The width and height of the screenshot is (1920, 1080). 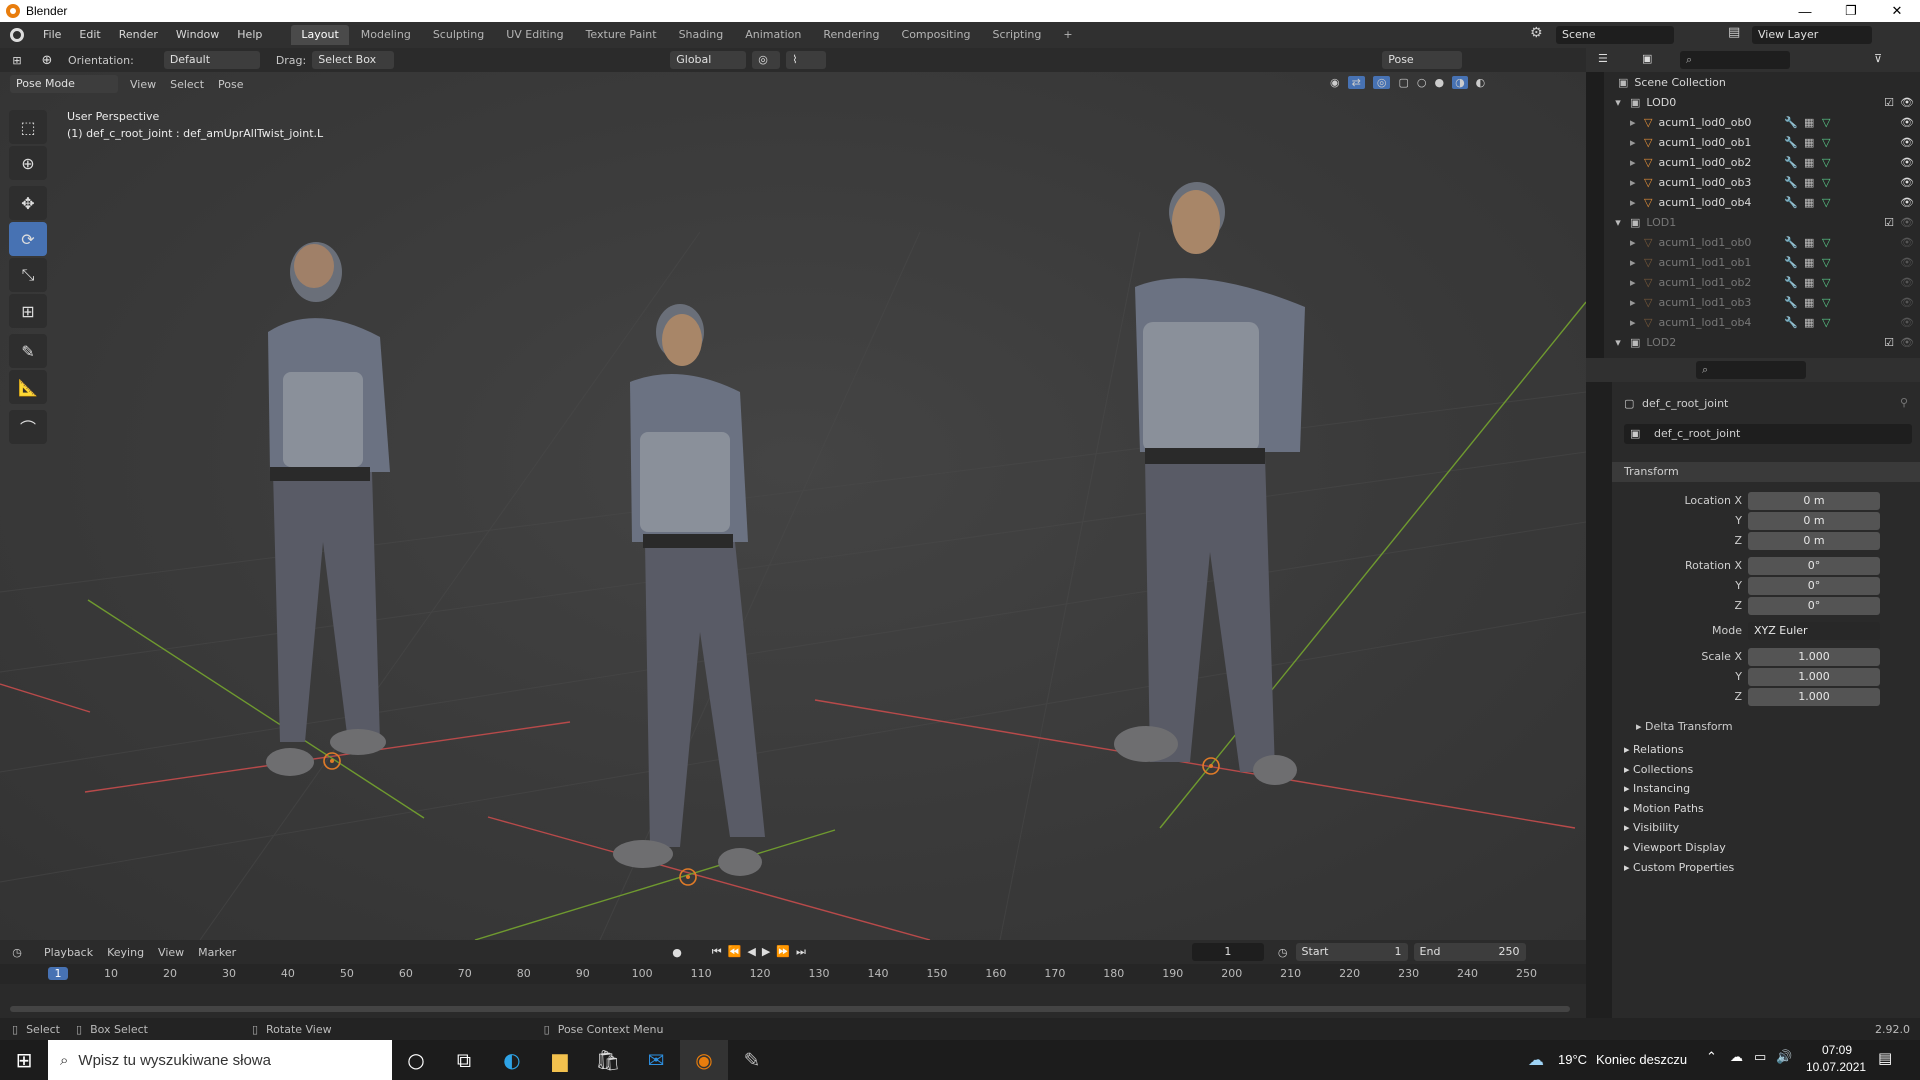 What do you see at coordinates (1814, 631) in the screenshot?
I see `rotation-mode-dropdown: XYZ Euler` at bounding box center [1814, 631].